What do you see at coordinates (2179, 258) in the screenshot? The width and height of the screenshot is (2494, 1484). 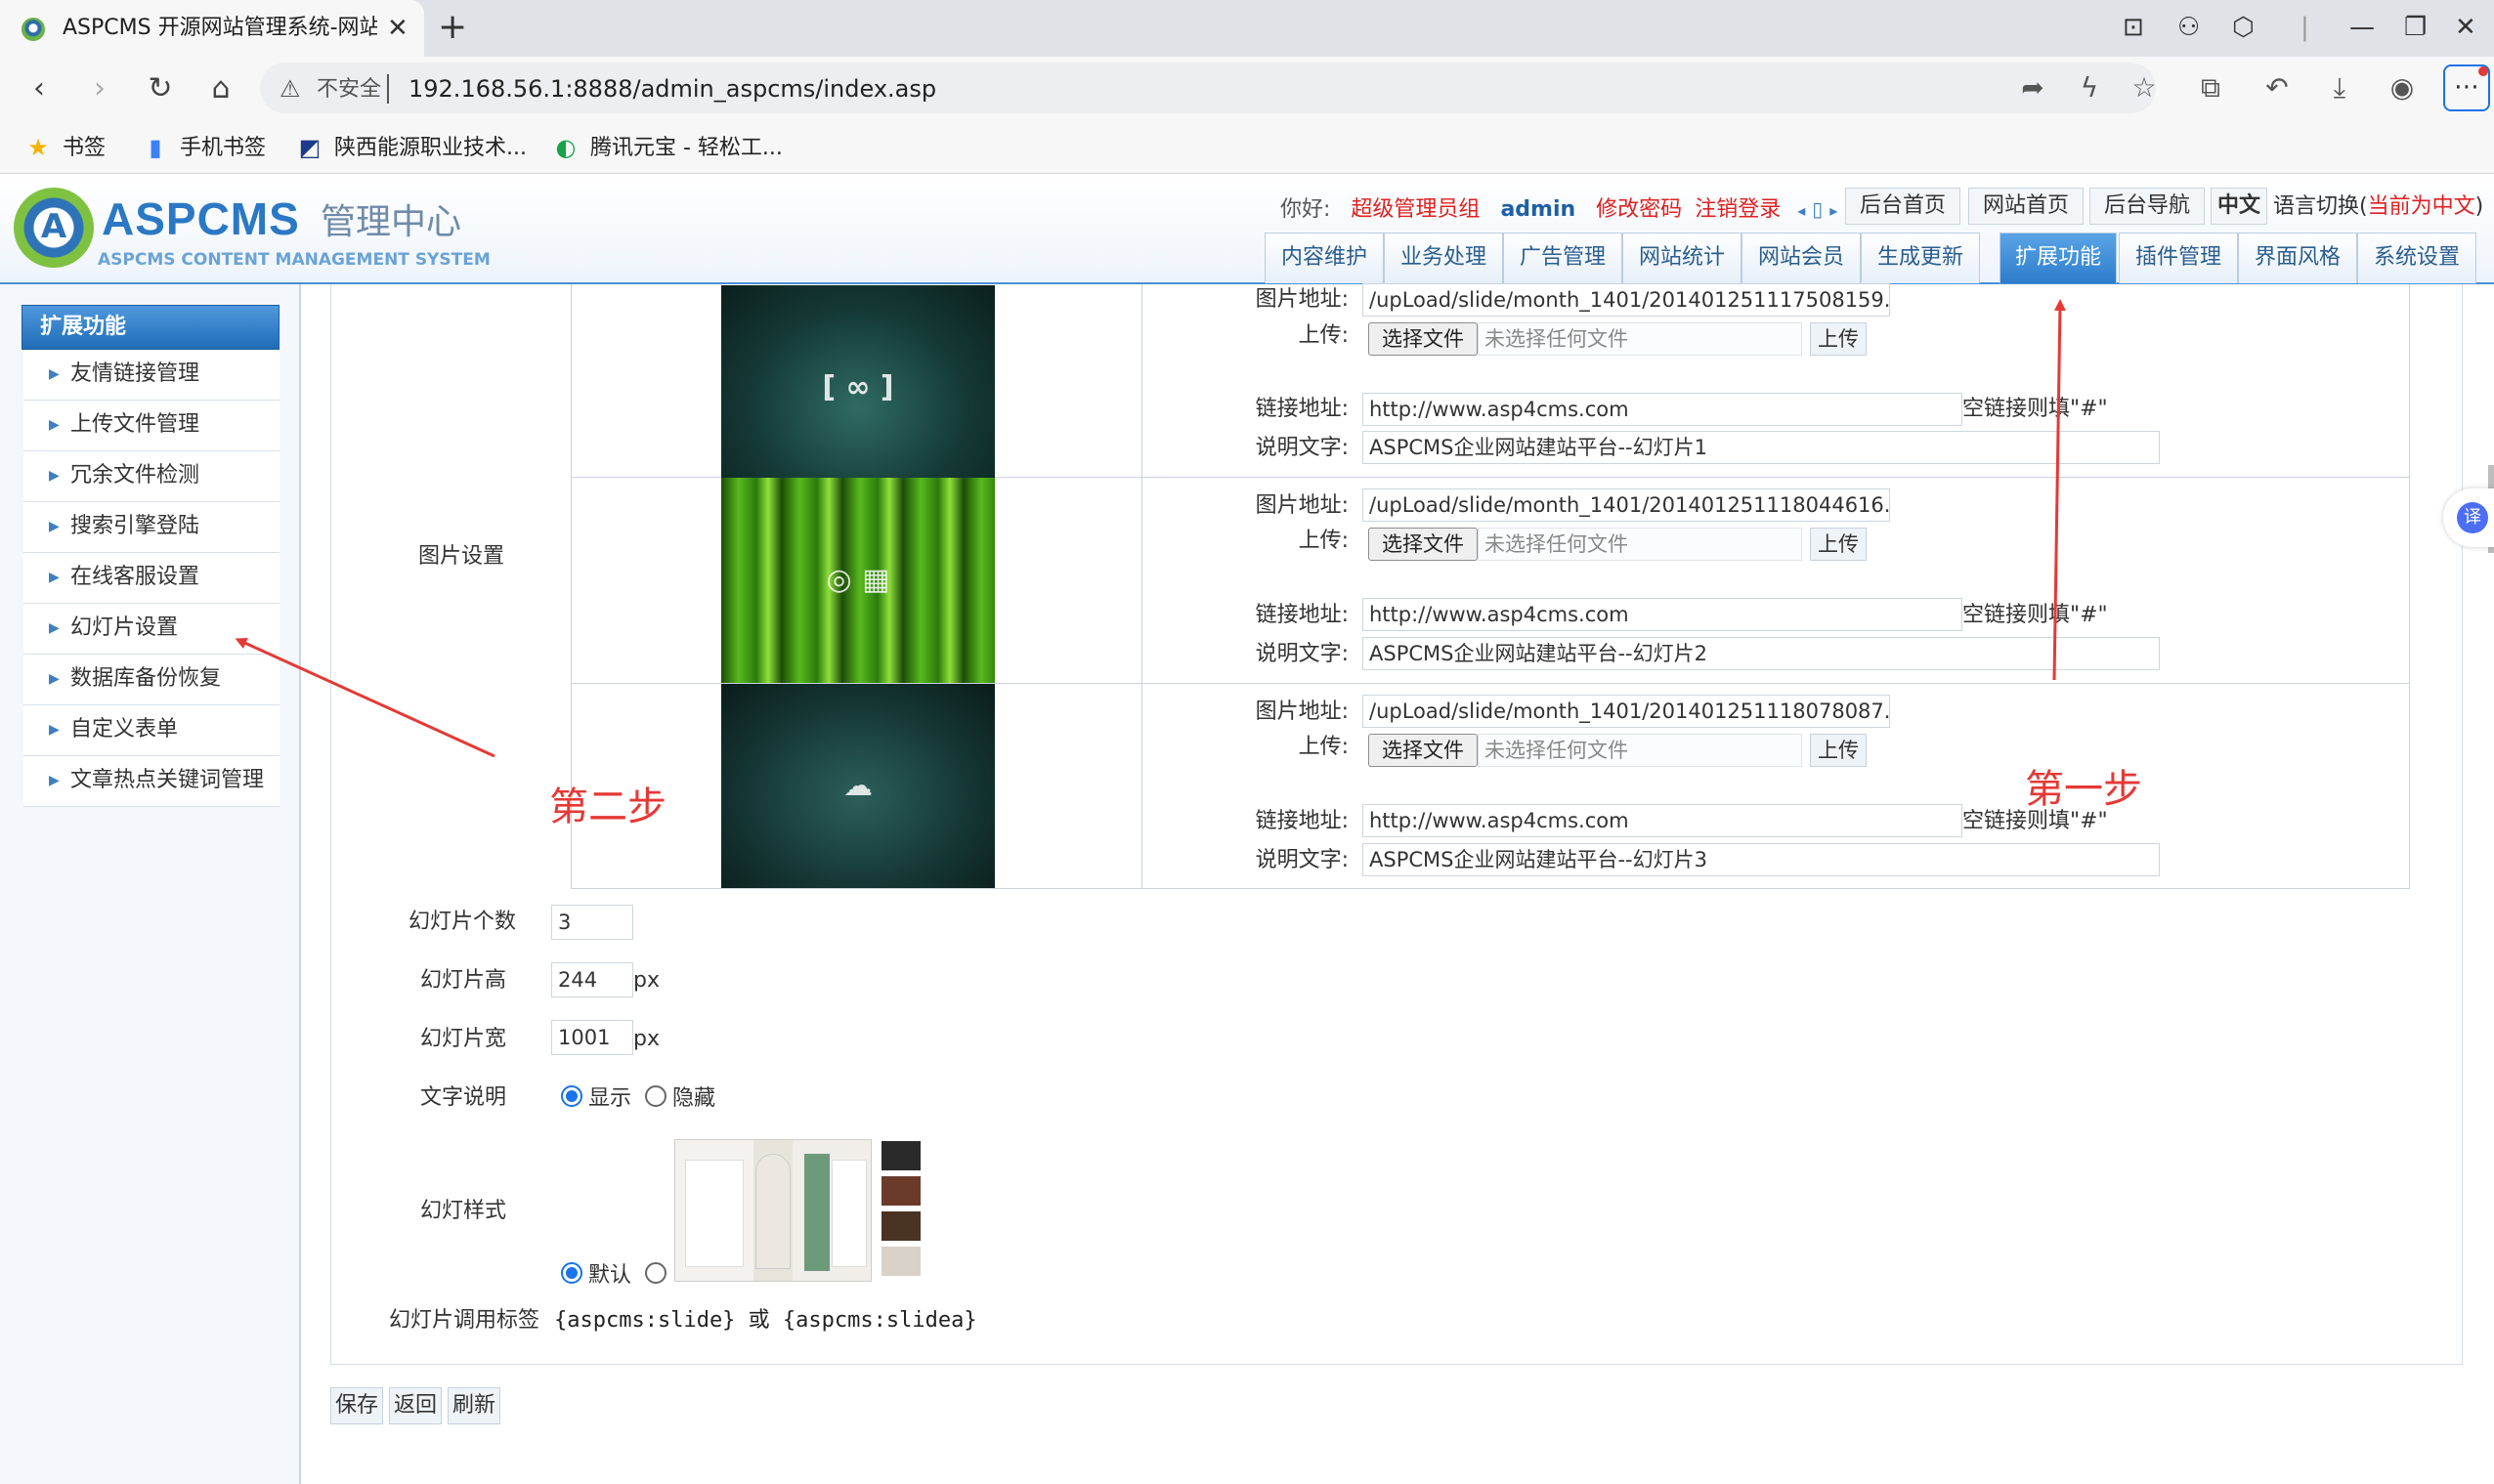 I see `tab-plugins: 插件管理` at bounding box center [2179, 258].